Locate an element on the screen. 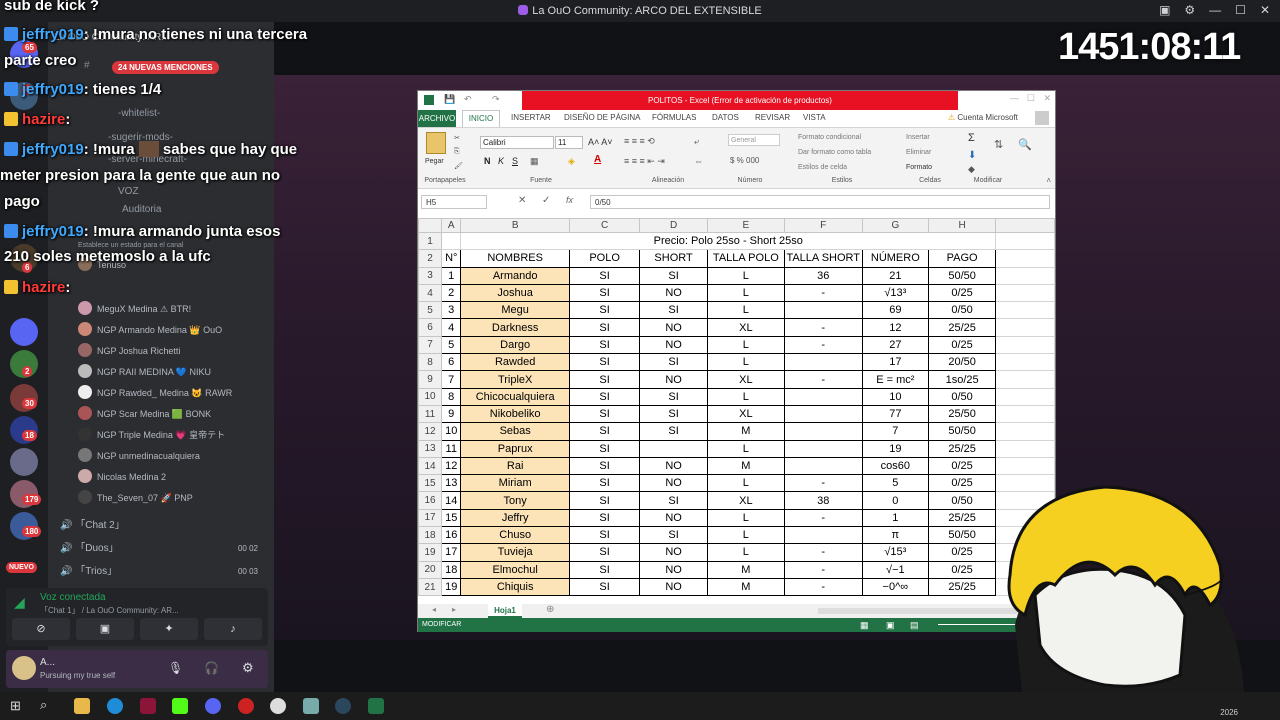 The image size is (1280, 720). member-item: NGP Scar Medina 🟩 BONK is located at coordinates (173, 414).